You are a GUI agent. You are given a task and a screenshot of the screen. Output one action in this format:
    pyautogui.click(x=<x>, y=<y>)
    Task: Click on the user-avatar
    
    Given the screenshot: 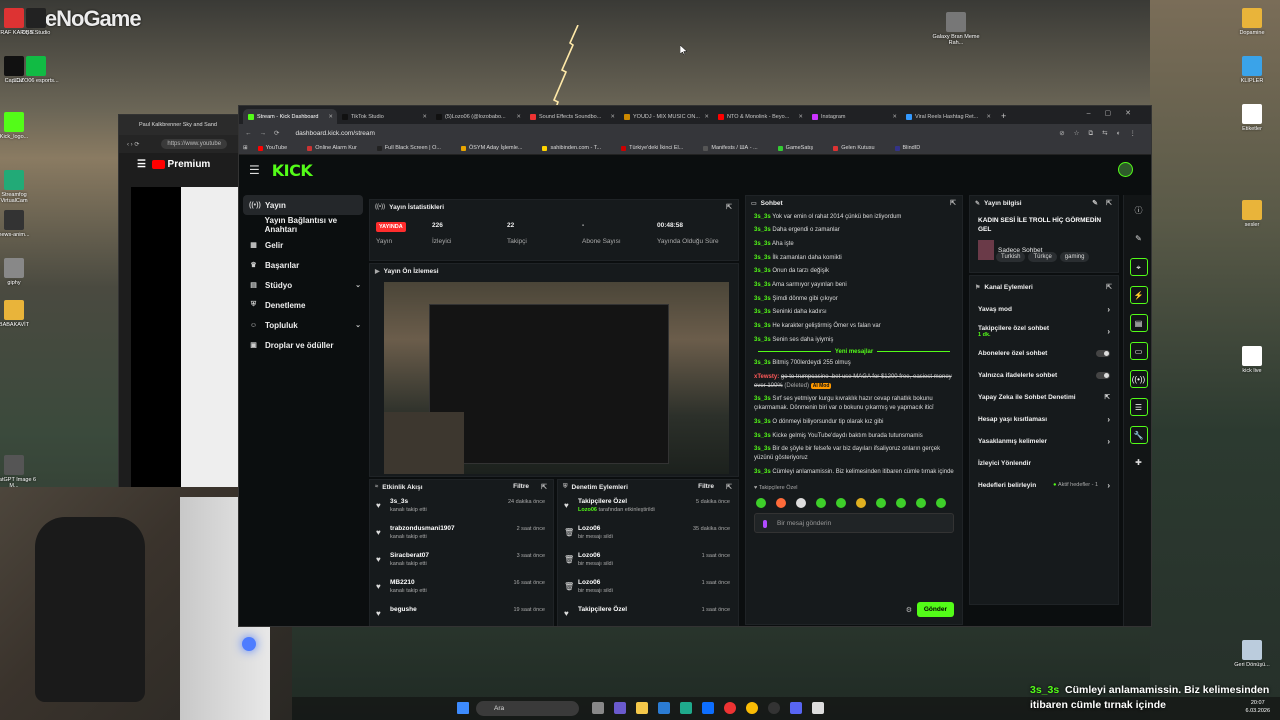 What is the action you would take?
    pyautogui.click(x=1125, y=169)
    